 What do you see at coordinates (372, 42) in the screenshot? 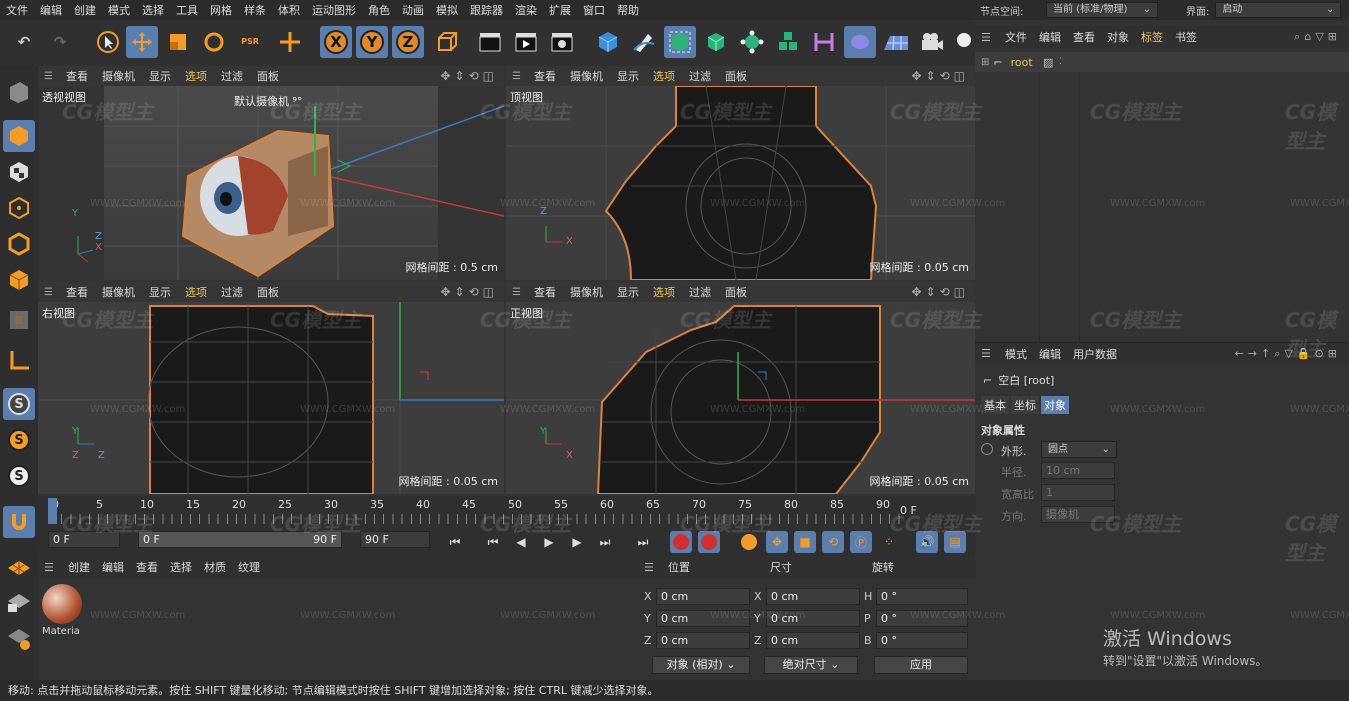
I see `y-axis-lock-button: Y` at bounding box center [372, 42].